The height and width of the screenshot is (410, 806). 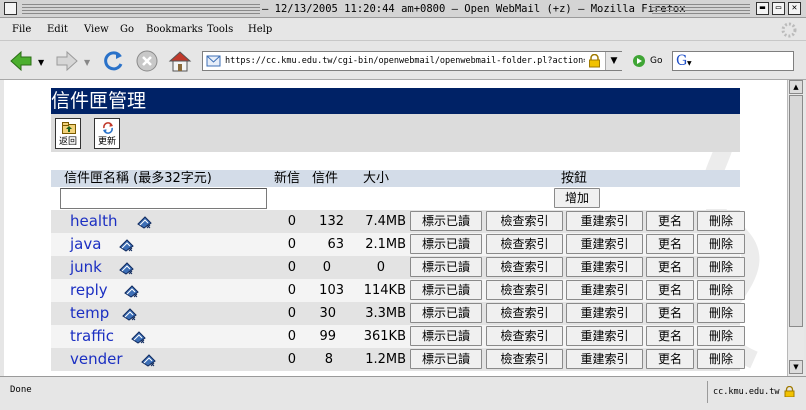 What do you see at coordinates (93, 221) in the screenshot?
I see `folder-link: health` at bounding box center [93, 221].